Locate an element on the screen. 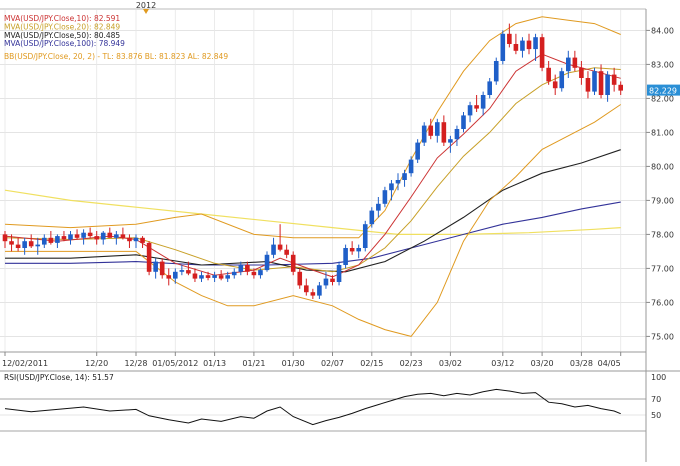 The width and height of the screenshot is (680, 466). y-tick-label-7: 82.00 is located at coordinates (662, 98).